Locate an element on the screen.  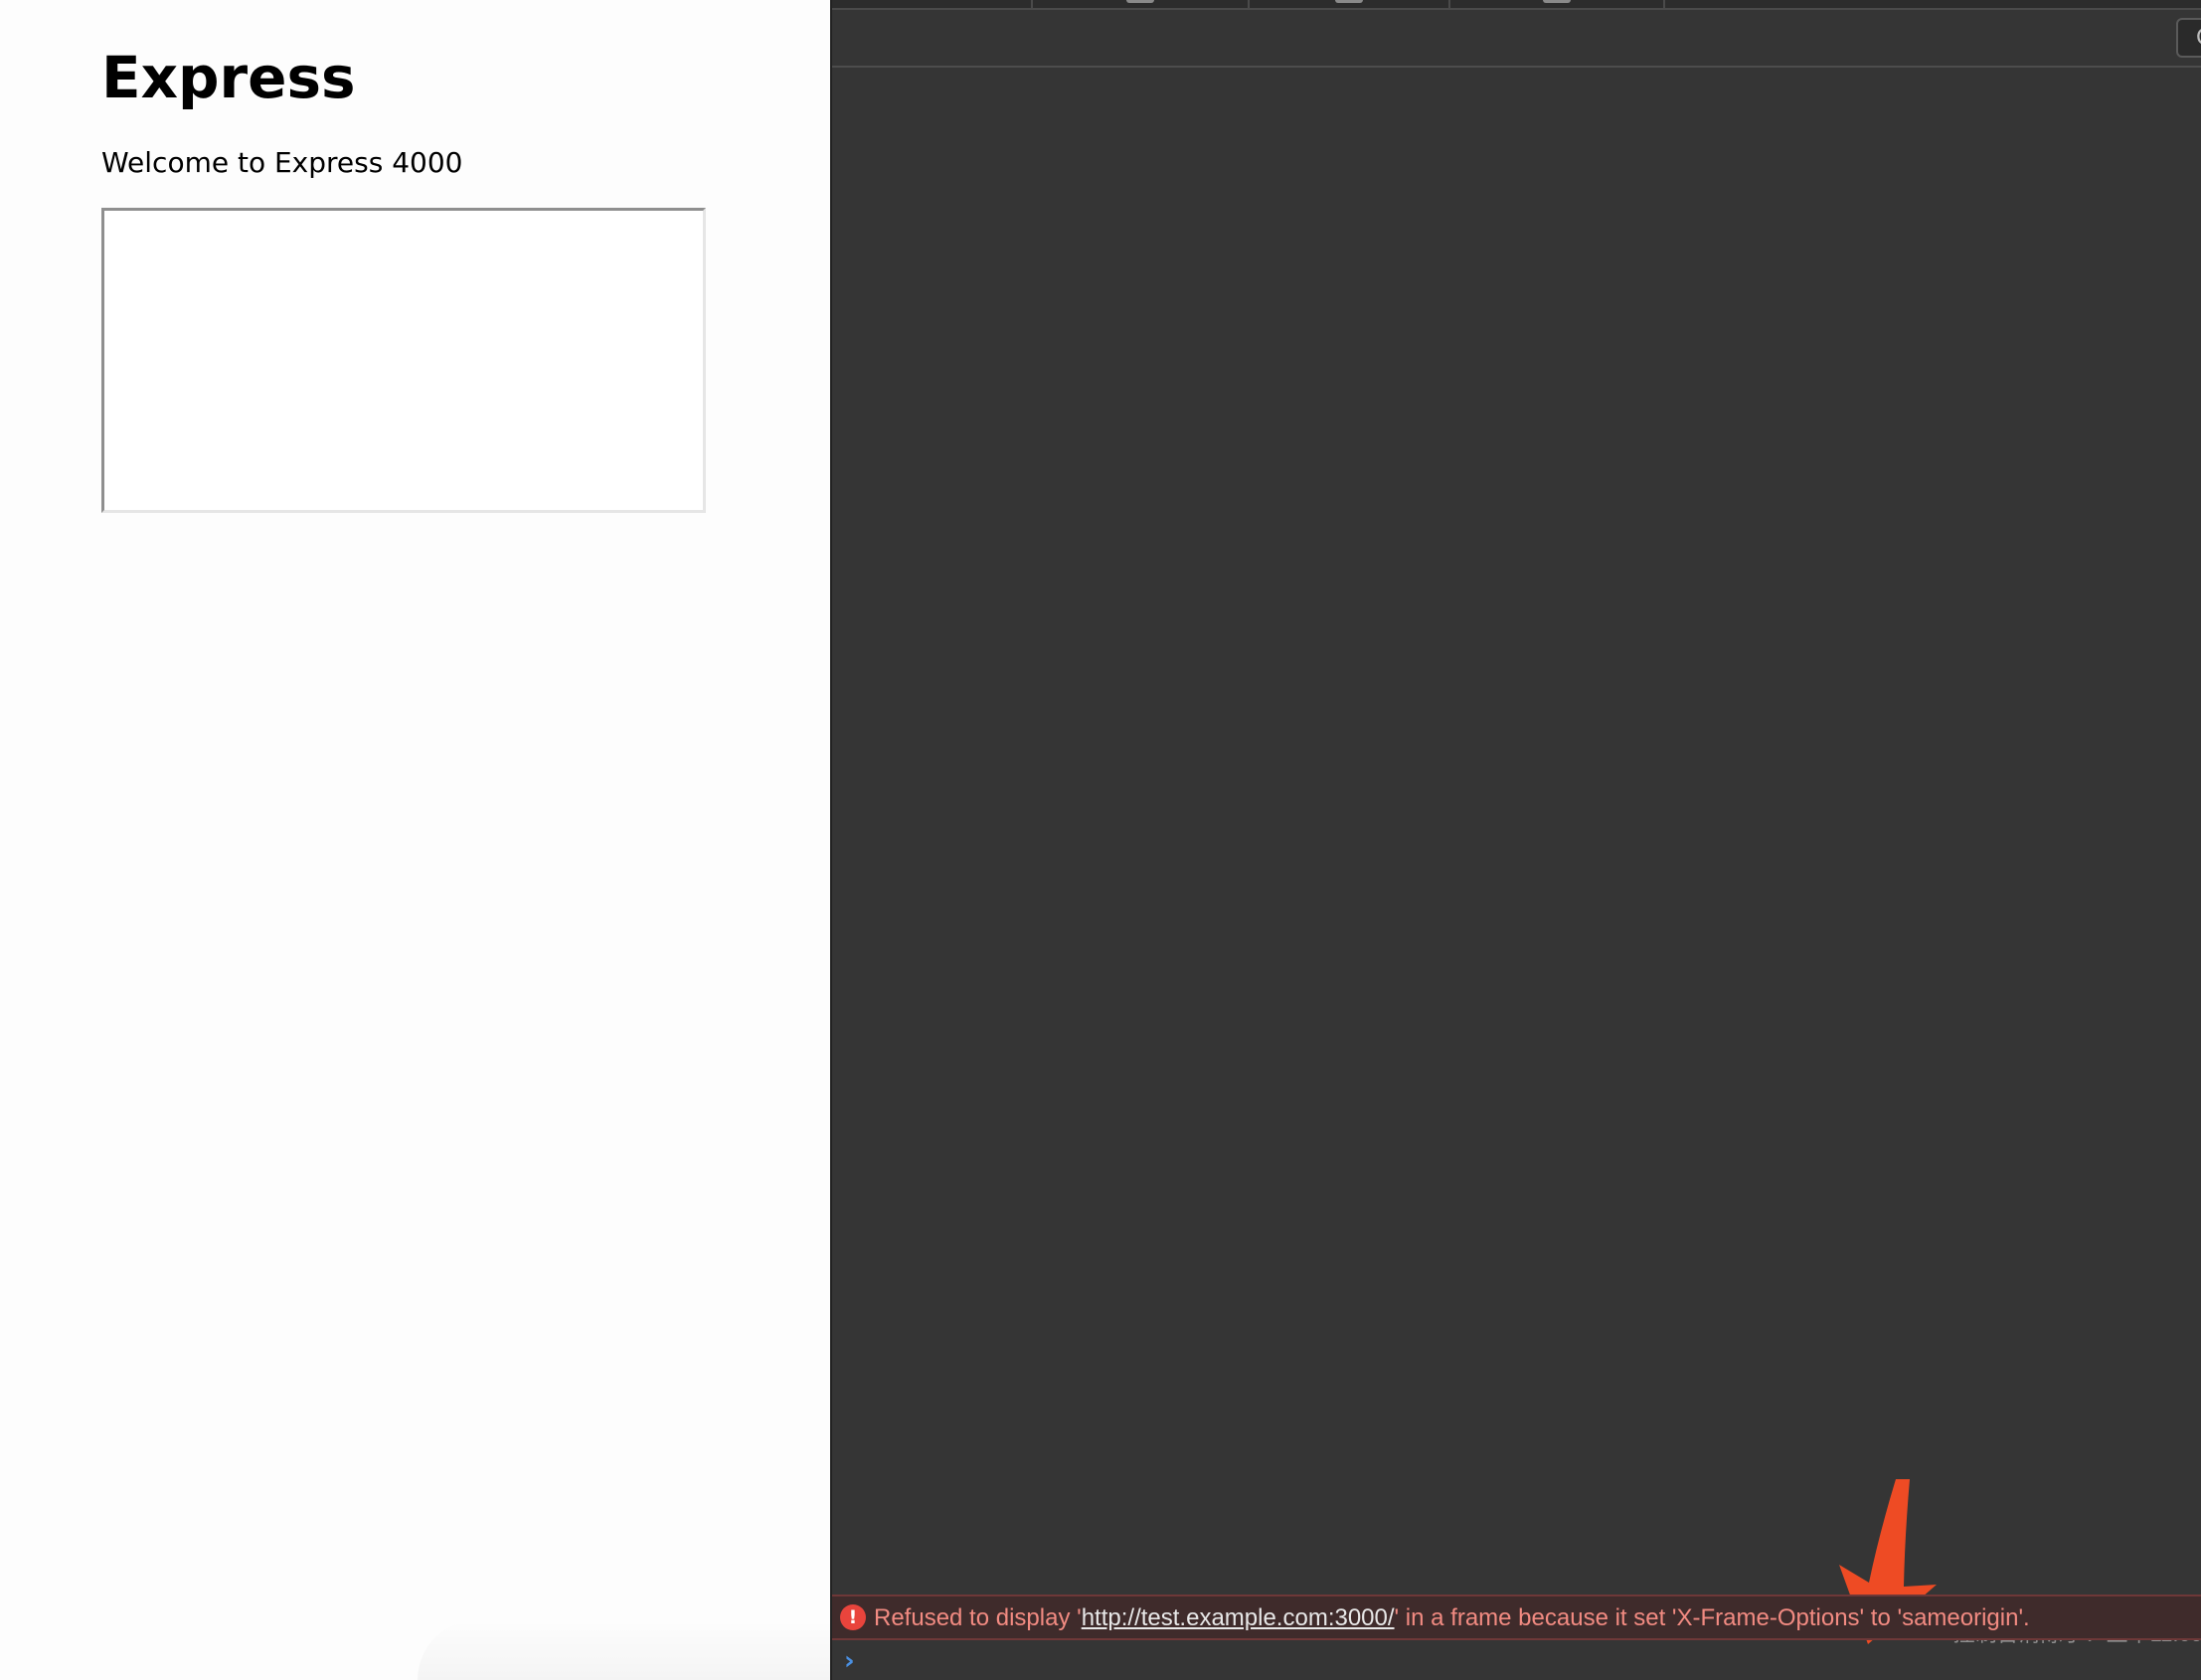
prompt-chevron-icon: › is located at coordinates (849, 1661).